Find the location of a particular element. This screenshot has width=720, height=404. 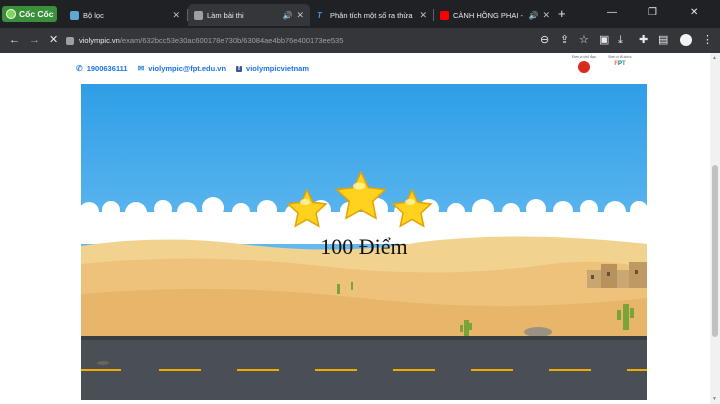

scroll-down-icon: ▼ is located at coordinates (714, 399).